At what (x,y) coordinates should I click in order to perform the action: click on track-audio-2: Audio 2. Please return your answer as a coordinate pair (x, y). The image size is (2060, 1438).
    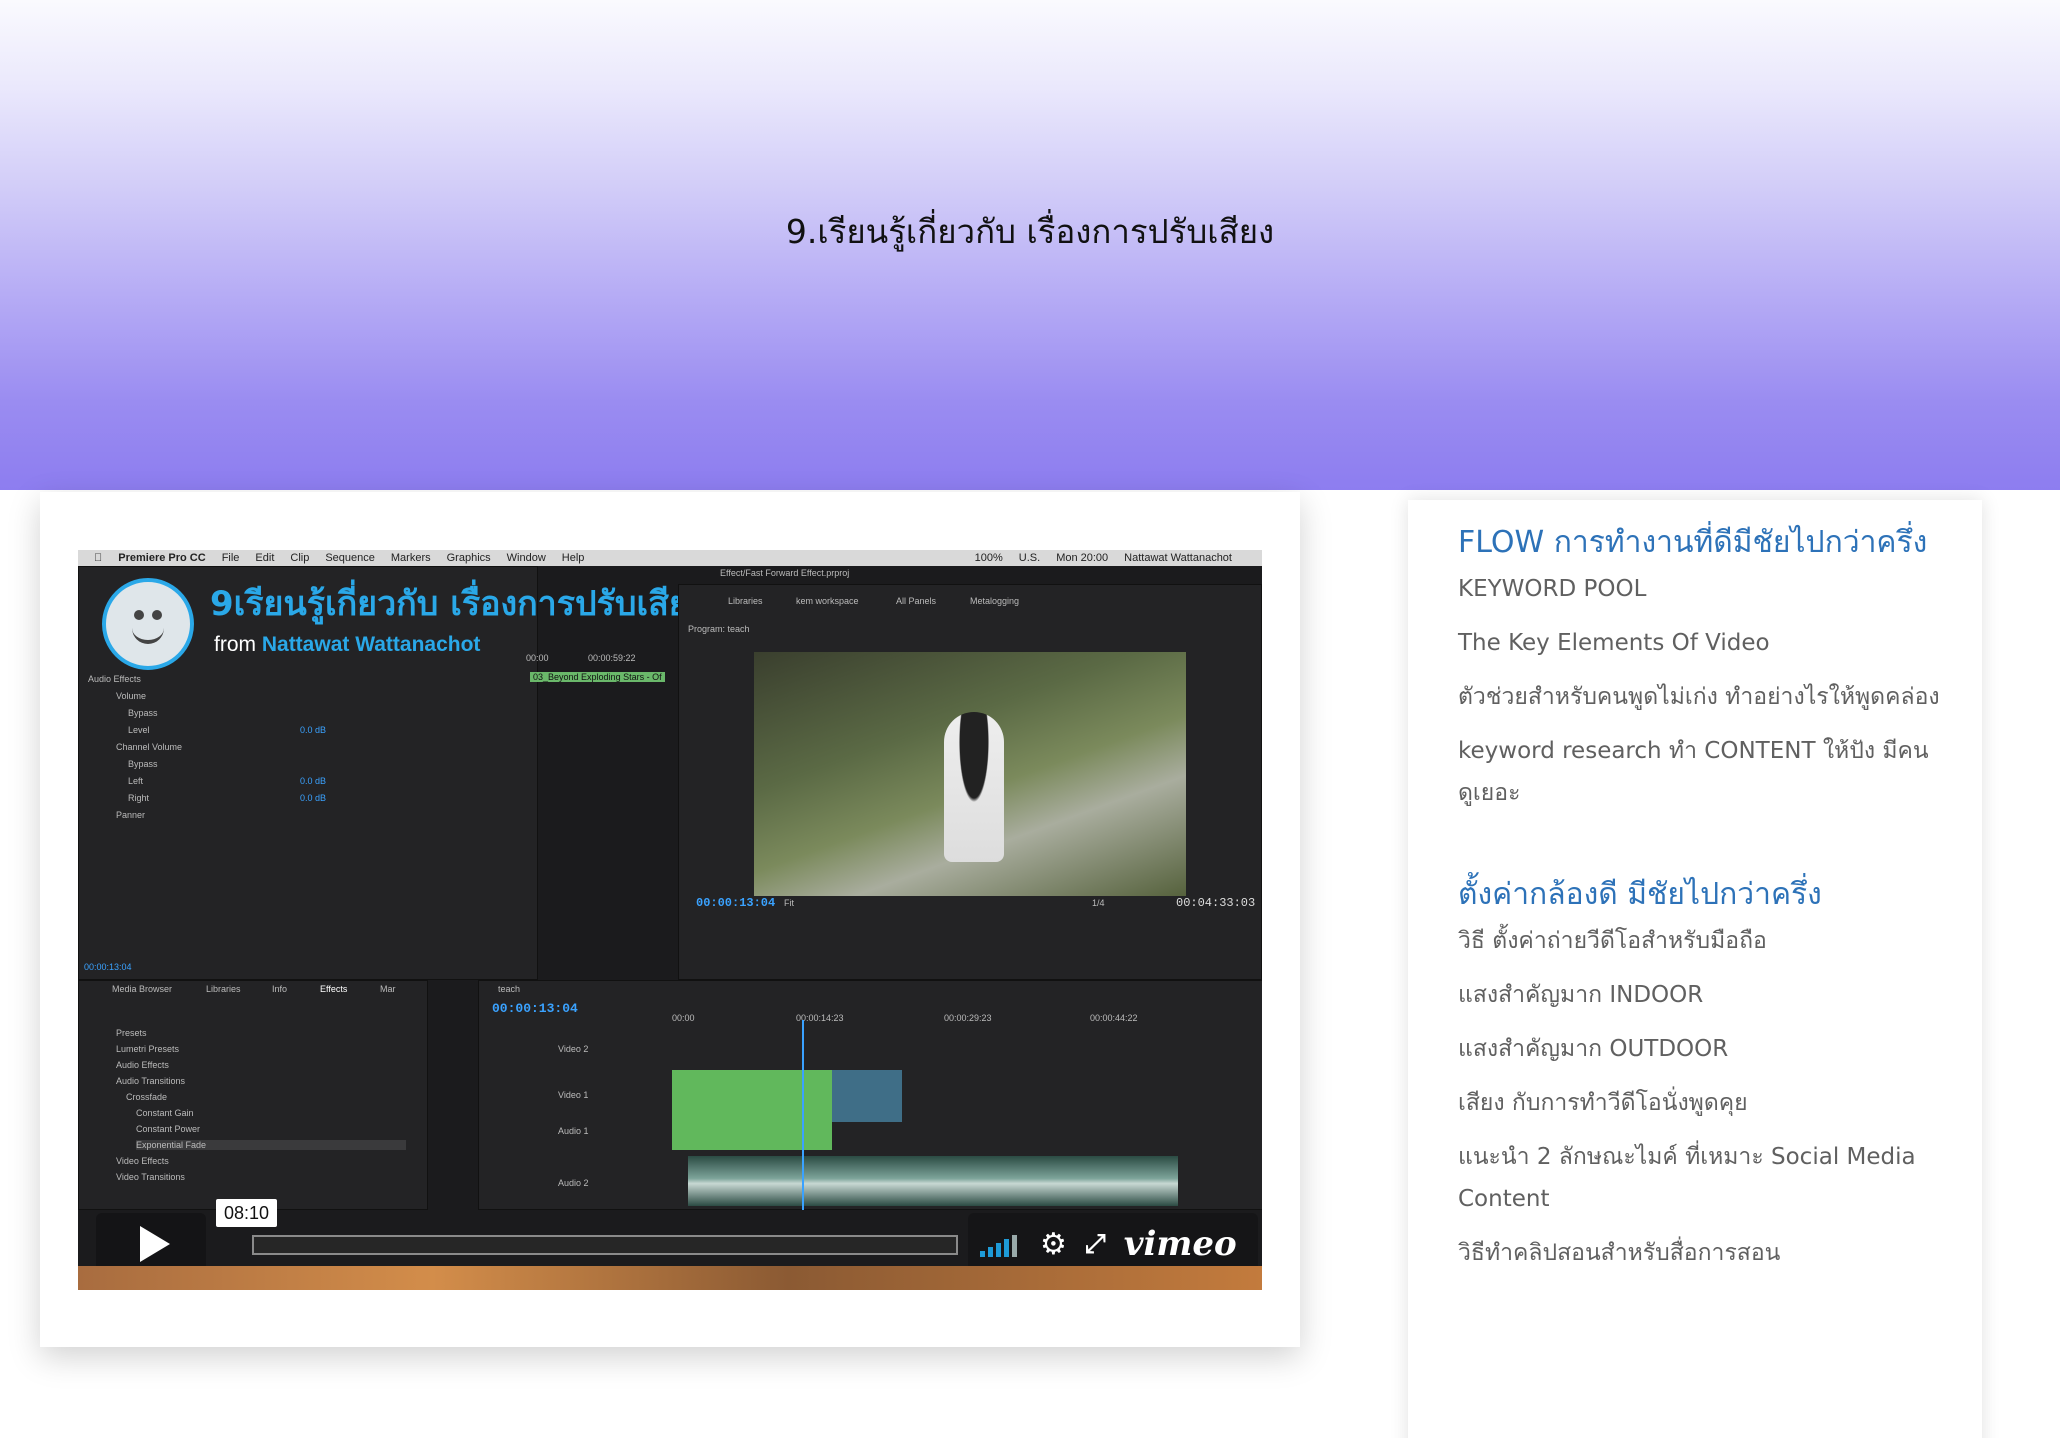
    Looking at the image, I should click on (573, 1183).